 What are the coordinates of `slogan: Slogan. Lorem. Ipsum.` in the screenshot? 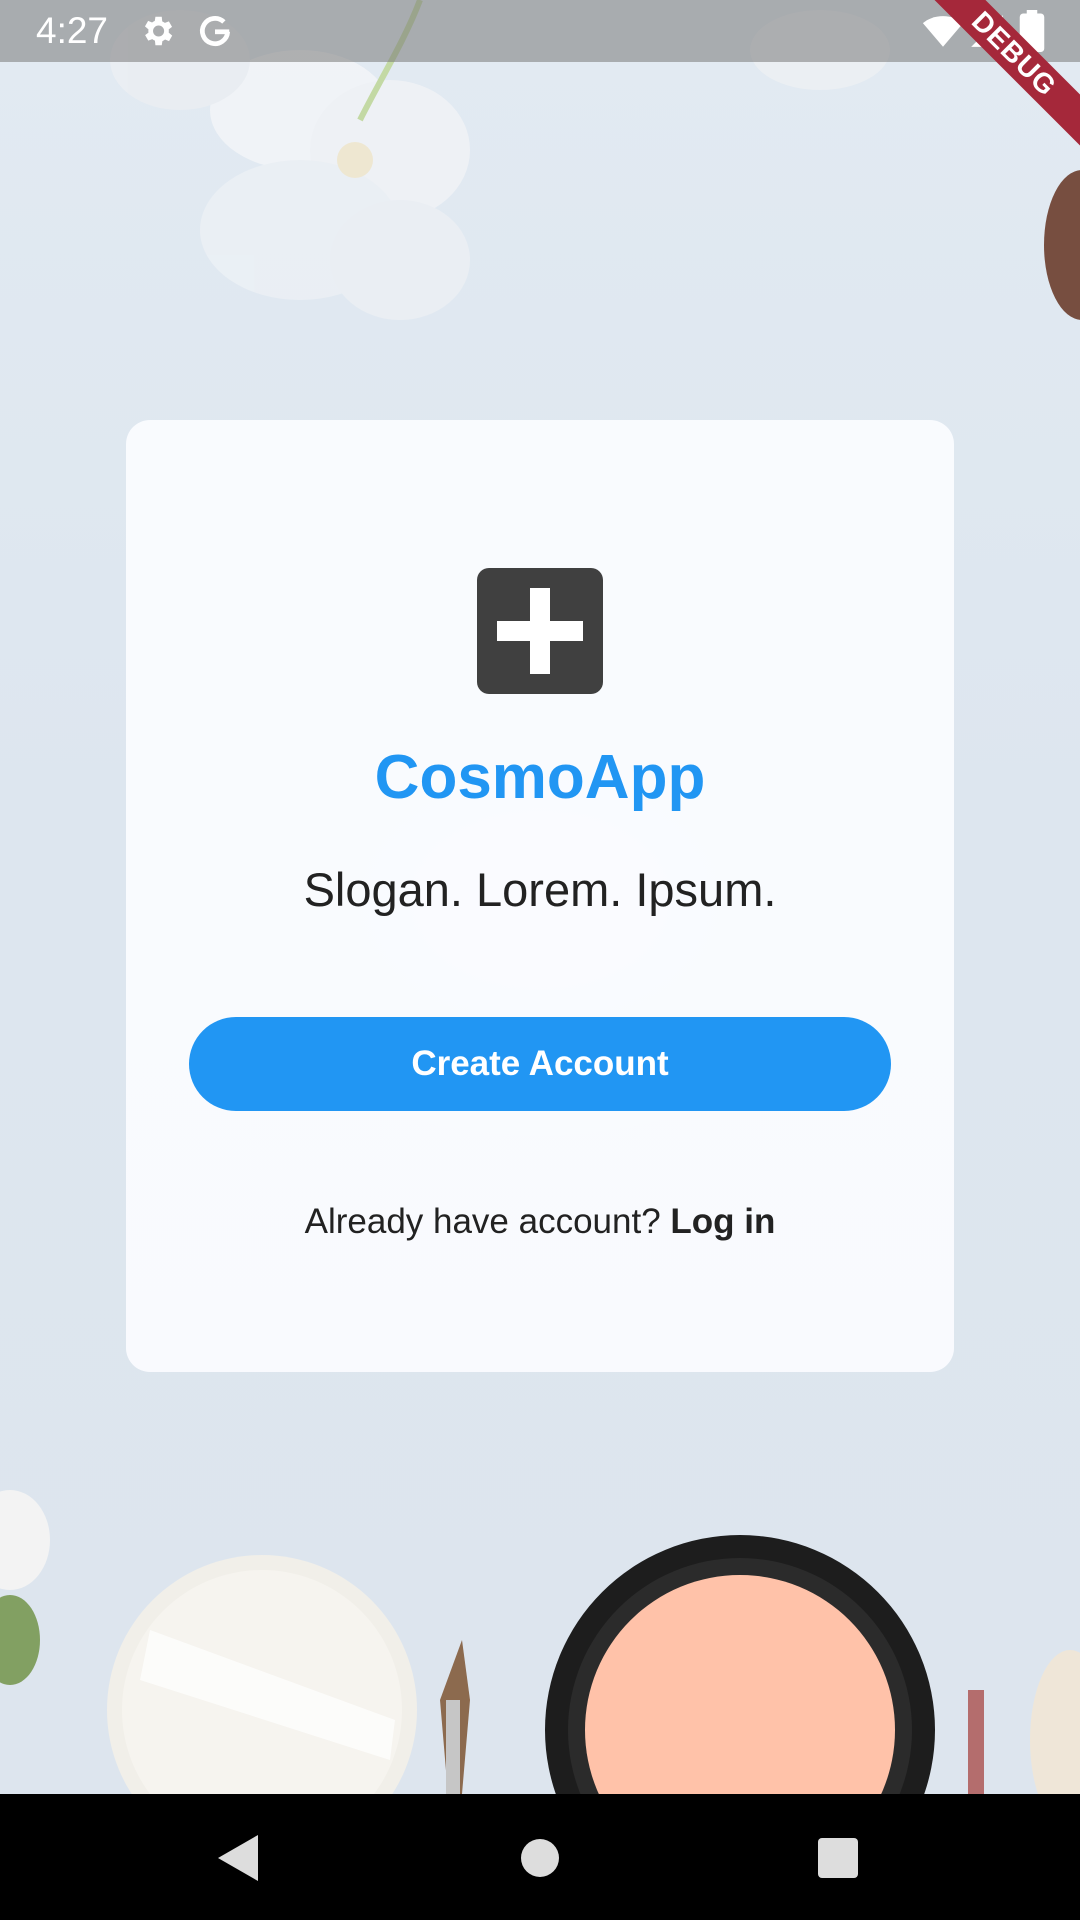 It's located at (540, 889).